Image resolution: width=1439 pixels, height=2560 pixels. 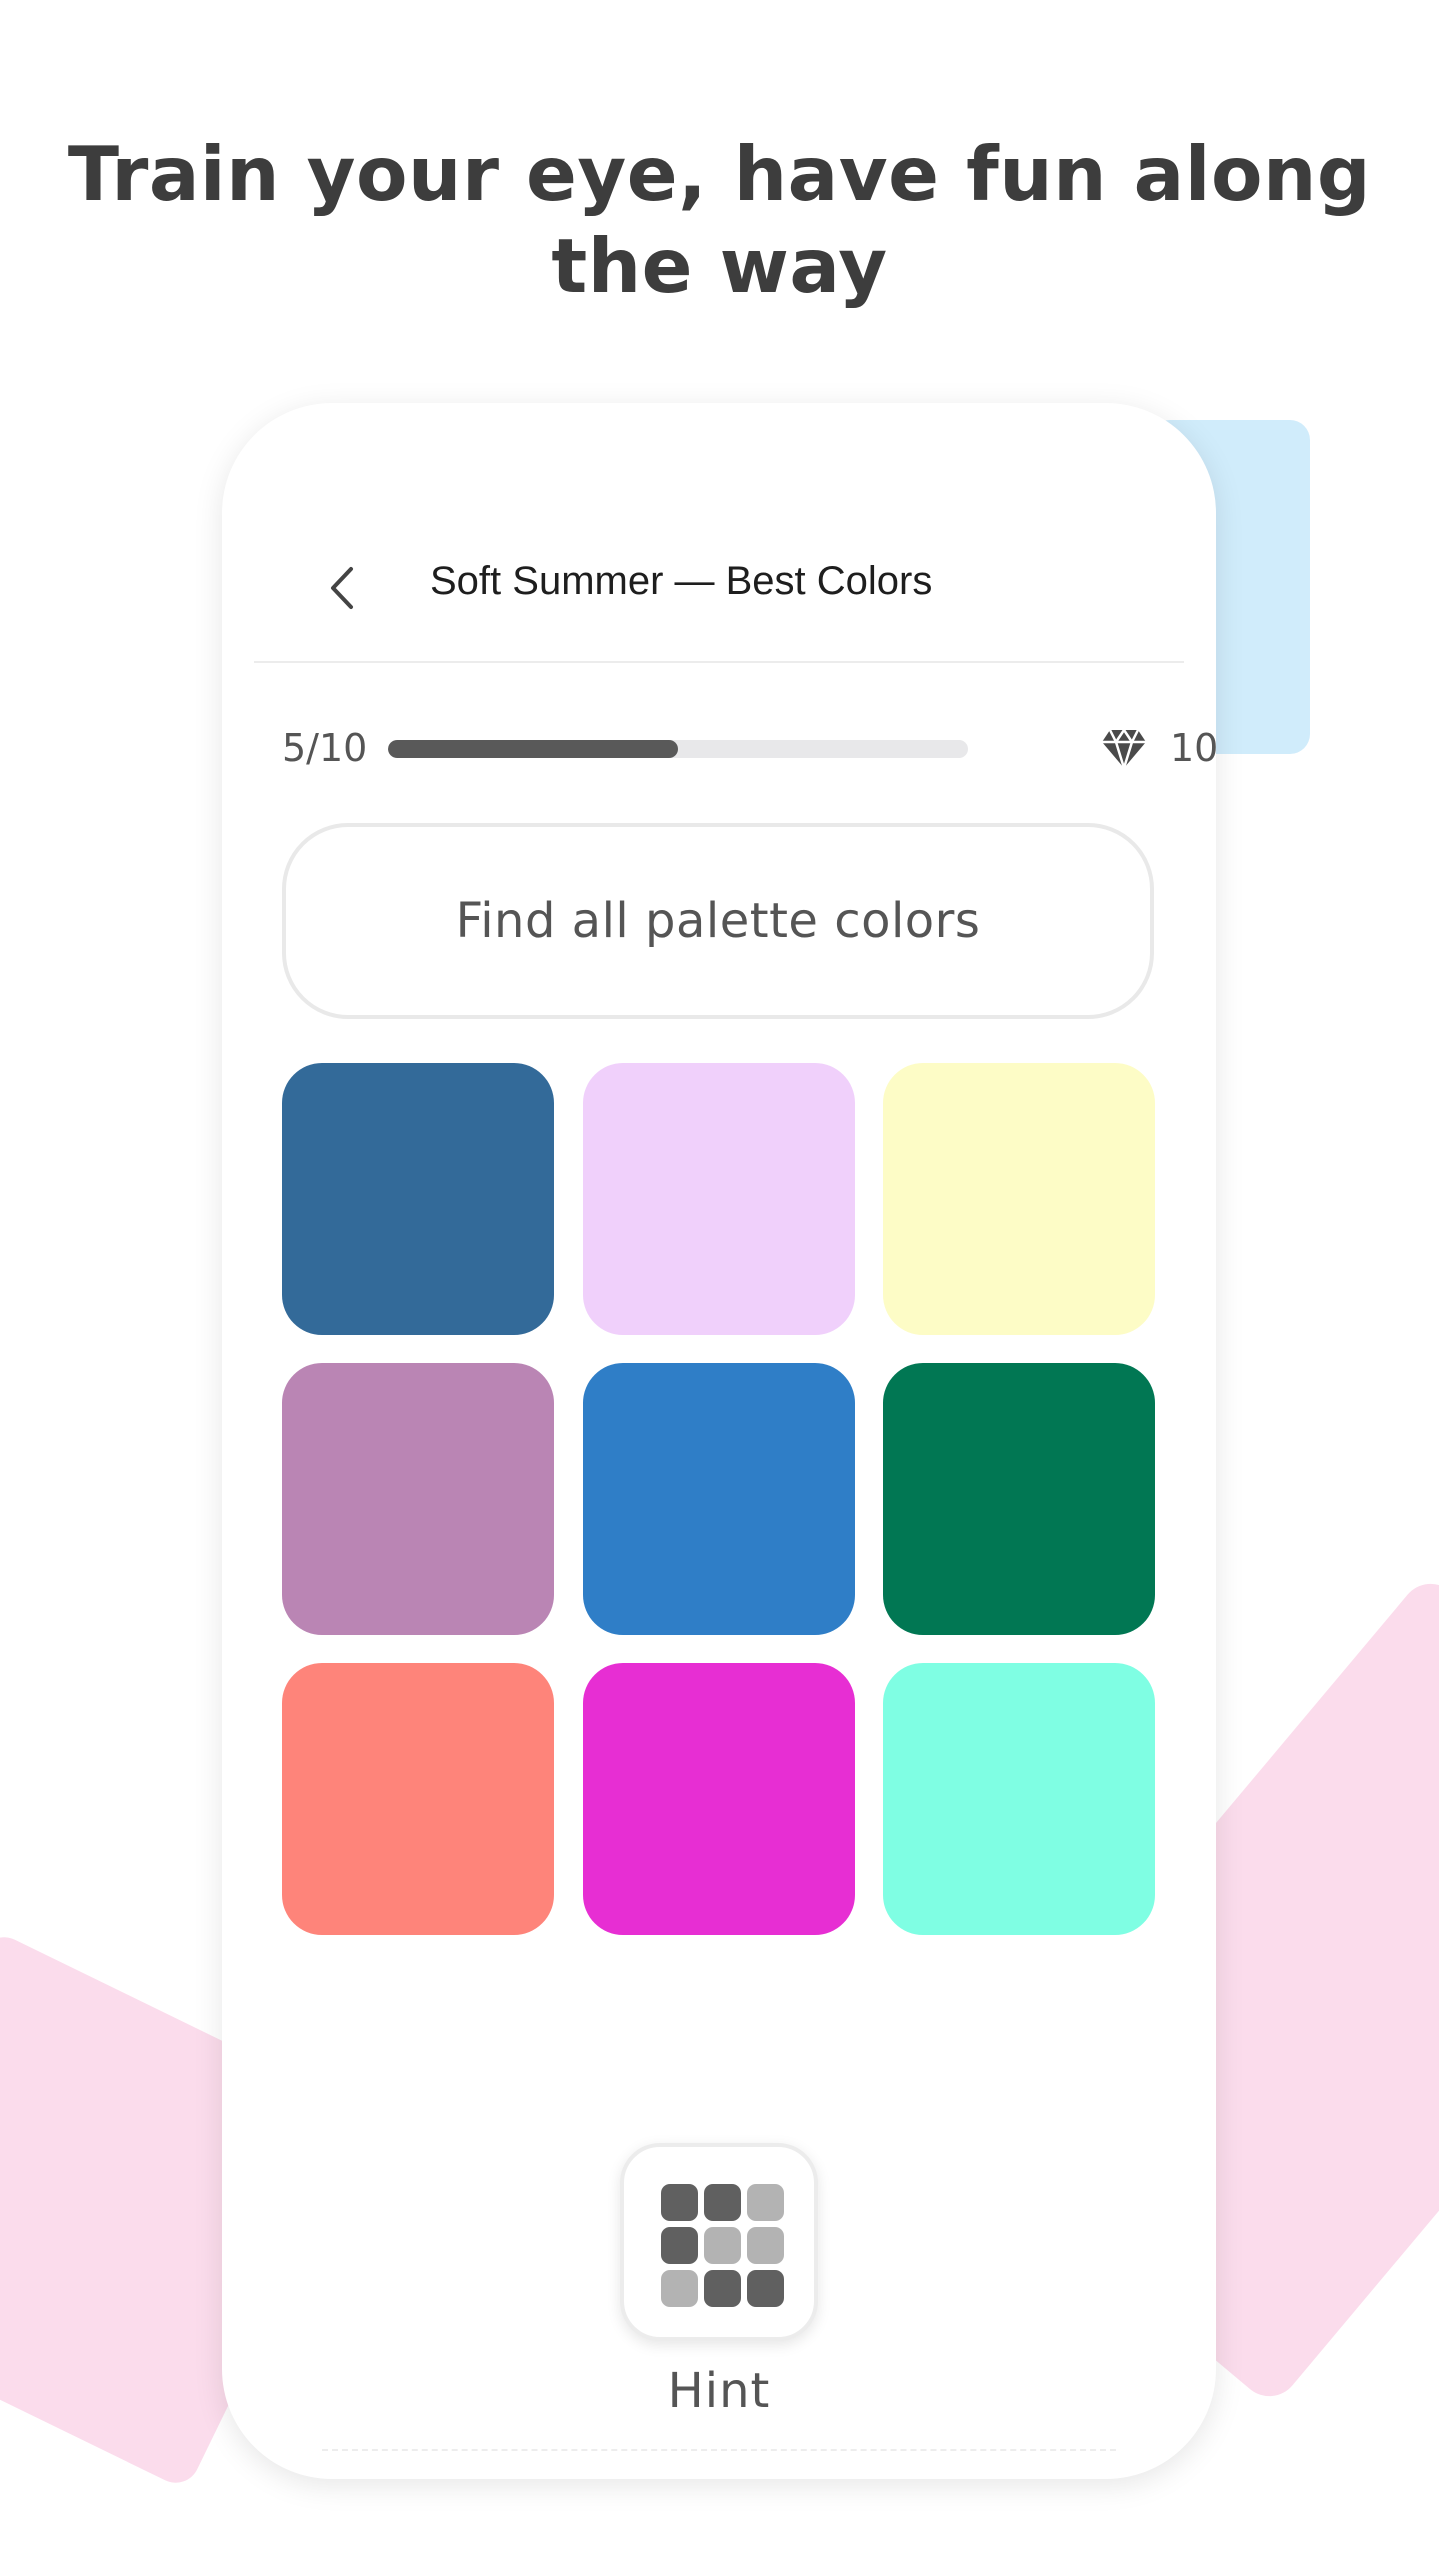 I want to click on nav-bar: Soft Summer — Best Colors, so click(x=719, y=588).